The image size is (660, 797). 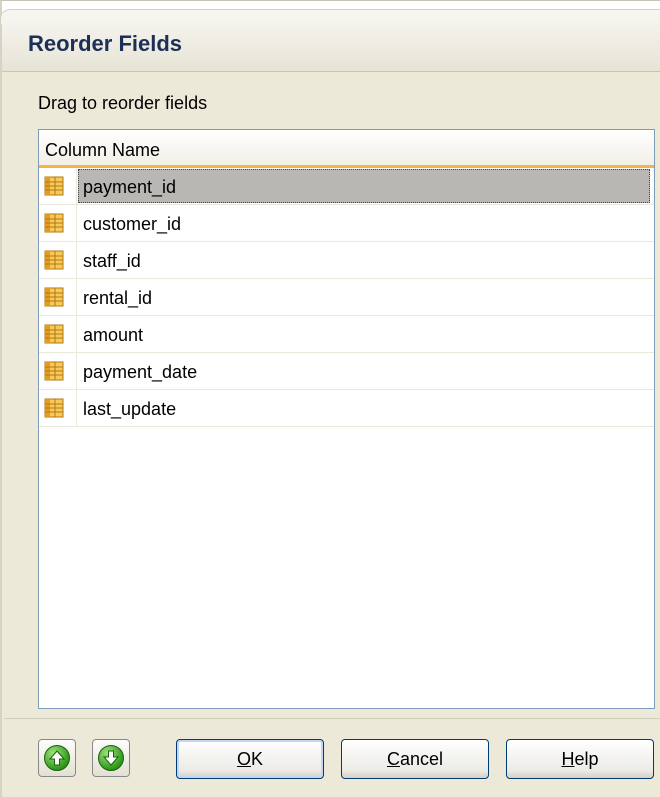 I want to click on column-header-label: Column Name, so click(x=103, y=150).